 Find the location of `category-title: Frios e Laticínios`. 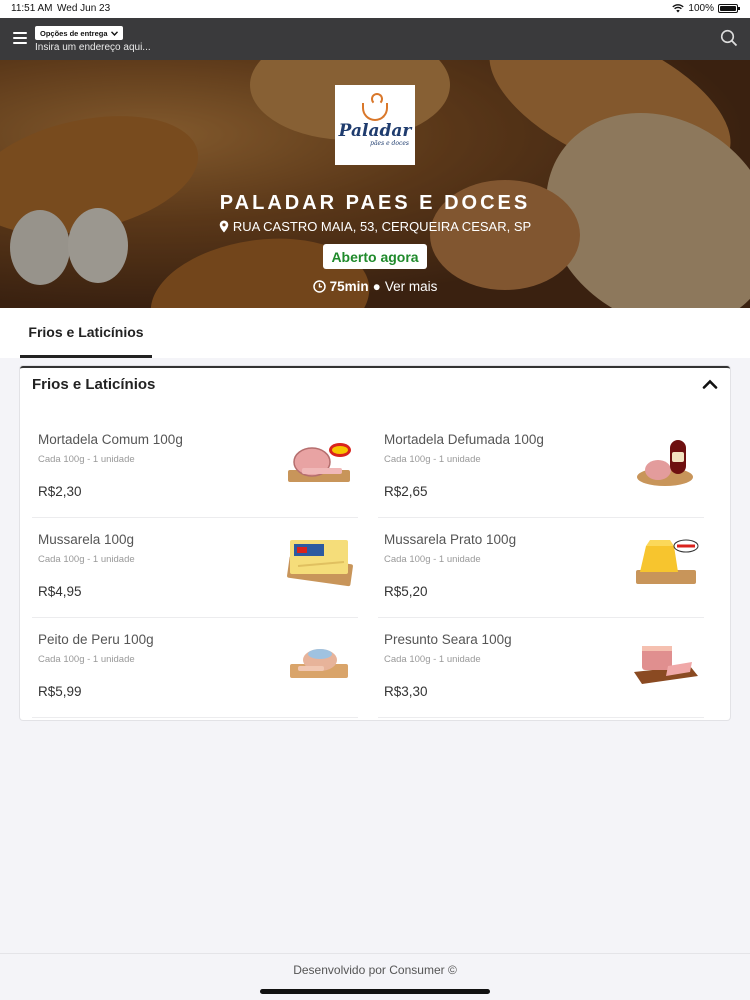

category-title: Frios e Laticínios is located at coordinates (94, 384).